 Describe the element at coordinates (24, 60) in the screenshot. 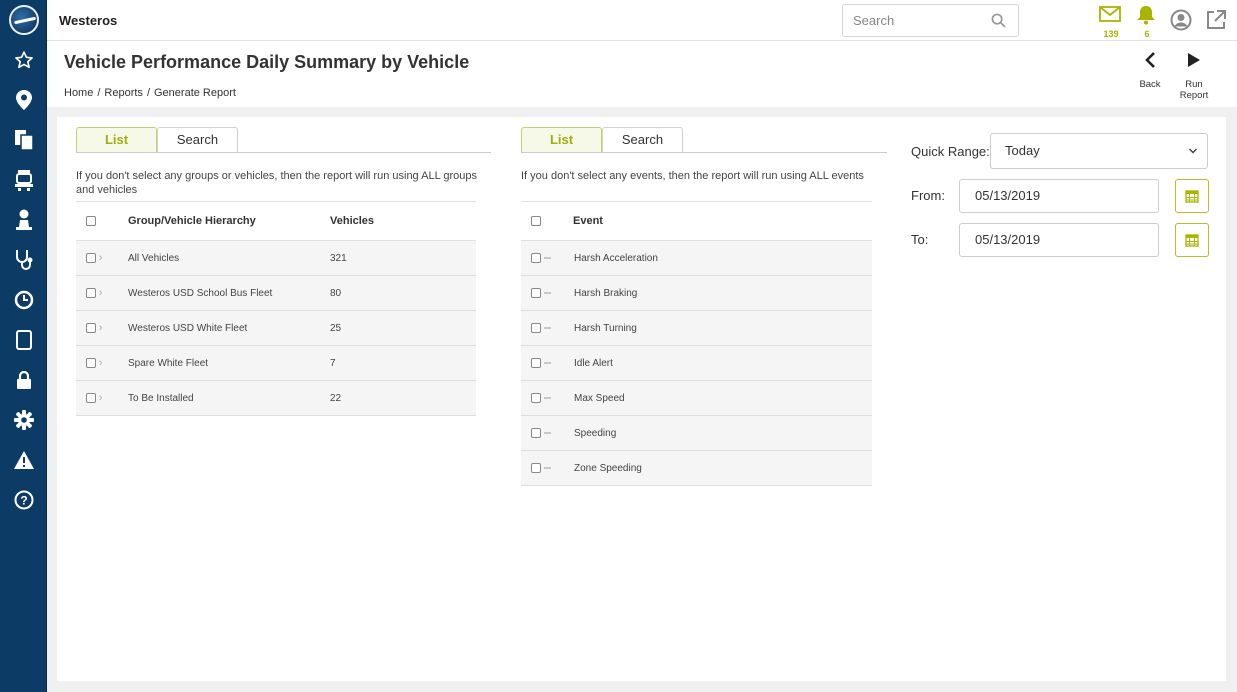

I see `star-icon` at that location.